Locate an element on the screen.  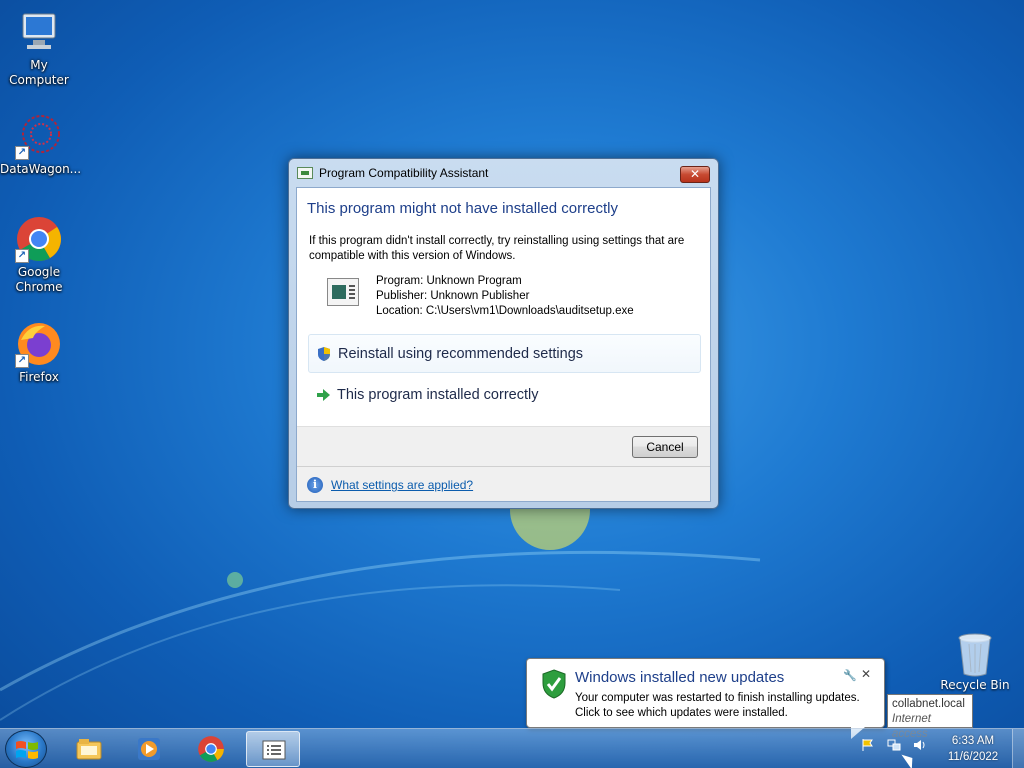
notification-title: Windows installed new updates is located at coordinates (680, 677).